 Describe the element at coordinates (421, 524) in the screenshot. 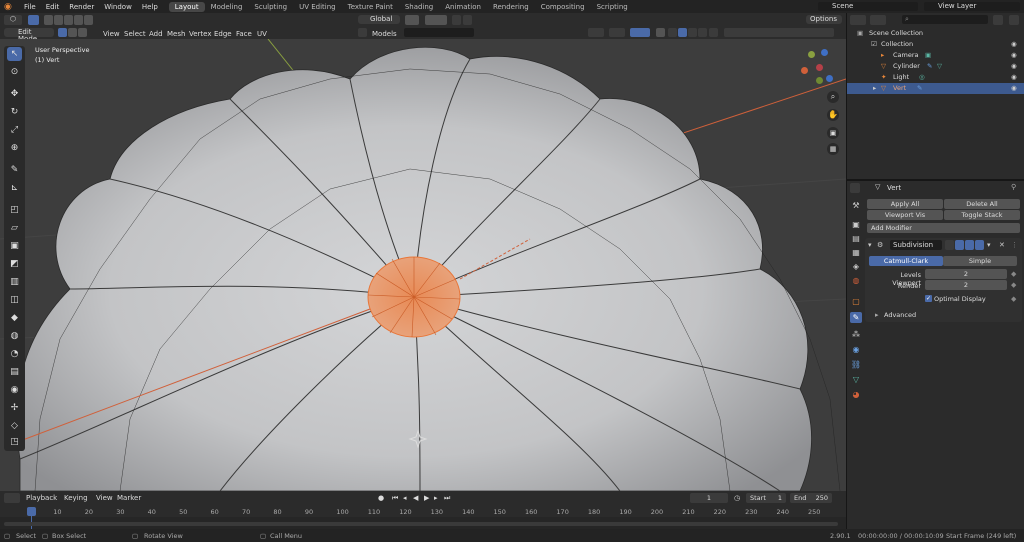

I see `timeline-scrollbar` at that location.